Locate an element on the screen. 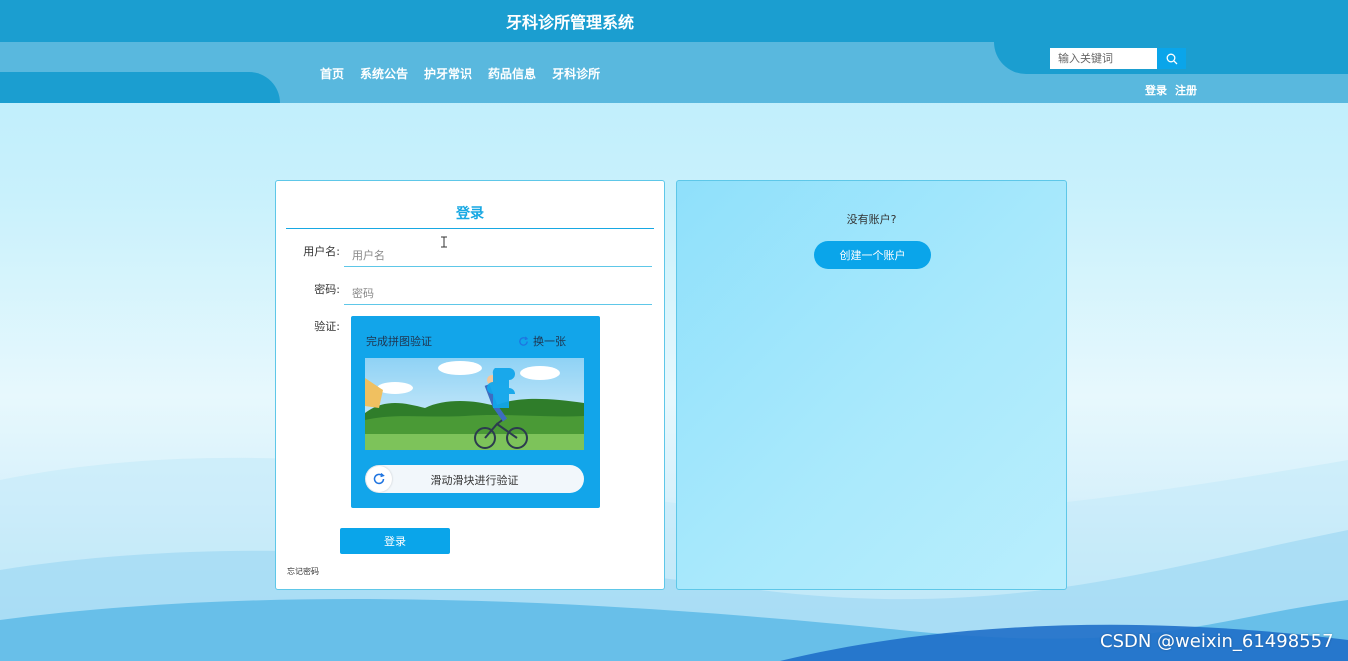 Image resolution: width=1348 pixels, height=661 pixels. login-title: 登录 is located at coordinates (470, 214).